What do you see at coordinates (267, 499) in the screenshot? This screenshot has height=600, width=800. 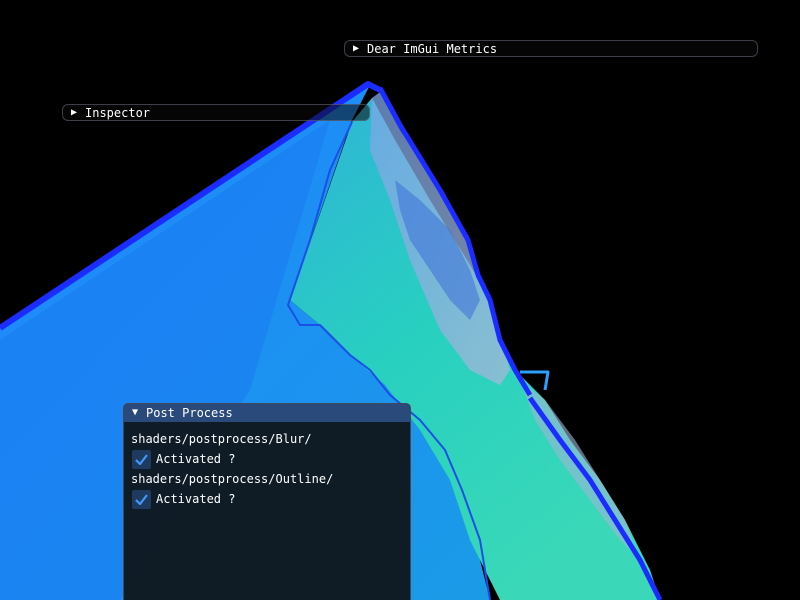 I see `outline-activated-row: Activated ?` at bounding box center [267, 499].